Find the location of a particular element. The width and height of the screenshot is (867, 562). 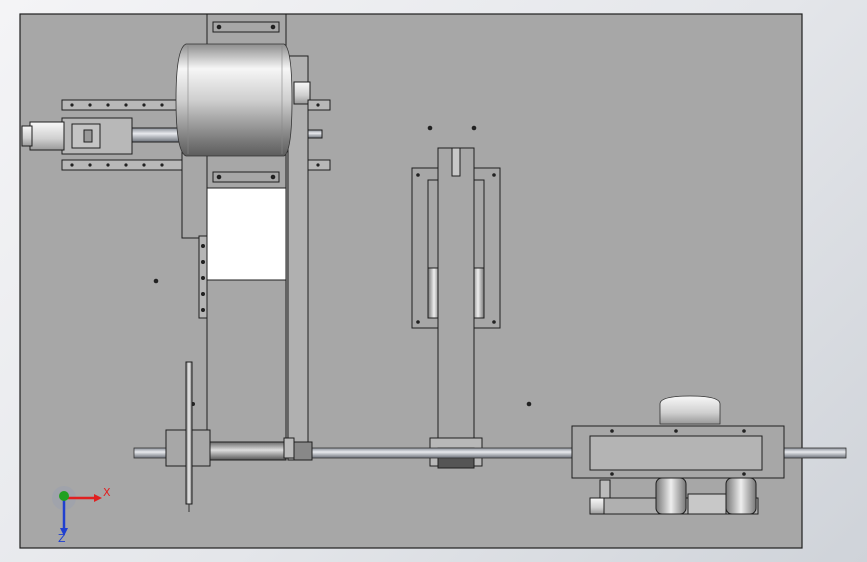

motor is located at coordinates (234, 100).